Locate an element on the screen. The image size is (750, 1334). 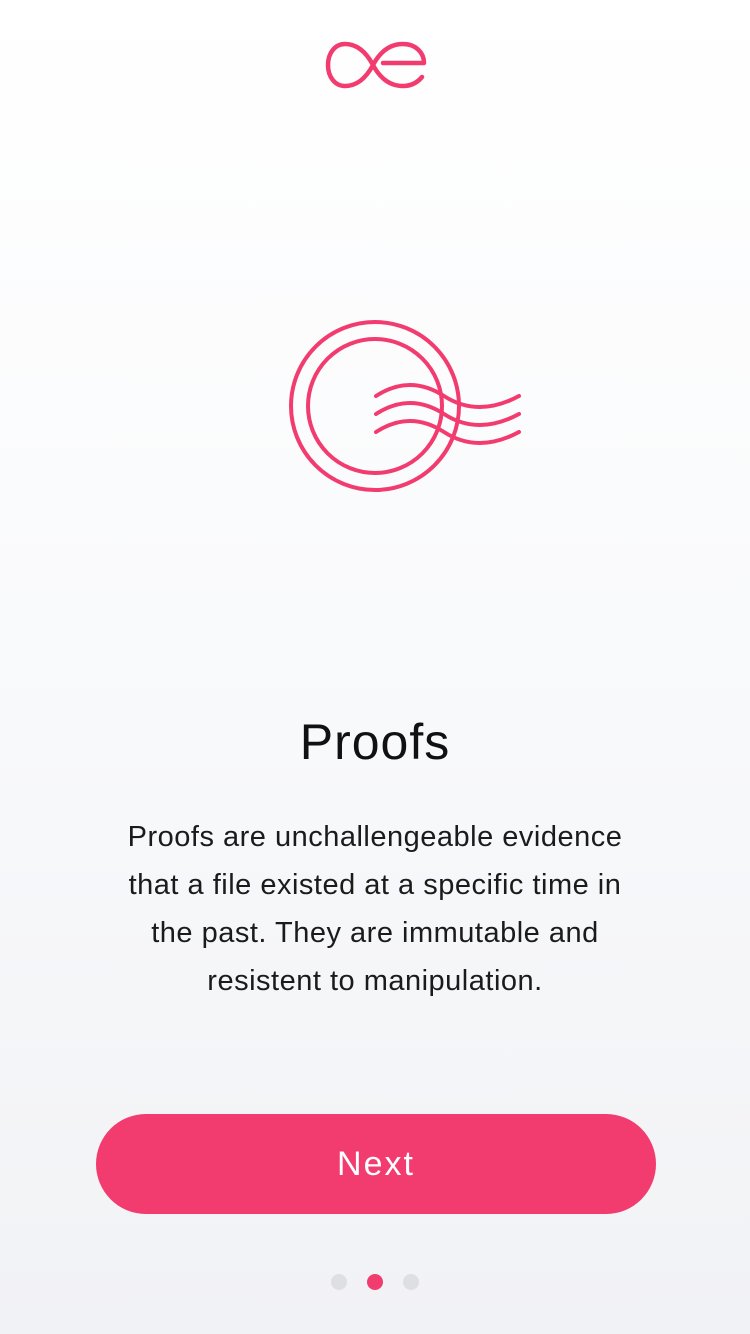
page-dot-2-active is located at coordinates (375, 1282).